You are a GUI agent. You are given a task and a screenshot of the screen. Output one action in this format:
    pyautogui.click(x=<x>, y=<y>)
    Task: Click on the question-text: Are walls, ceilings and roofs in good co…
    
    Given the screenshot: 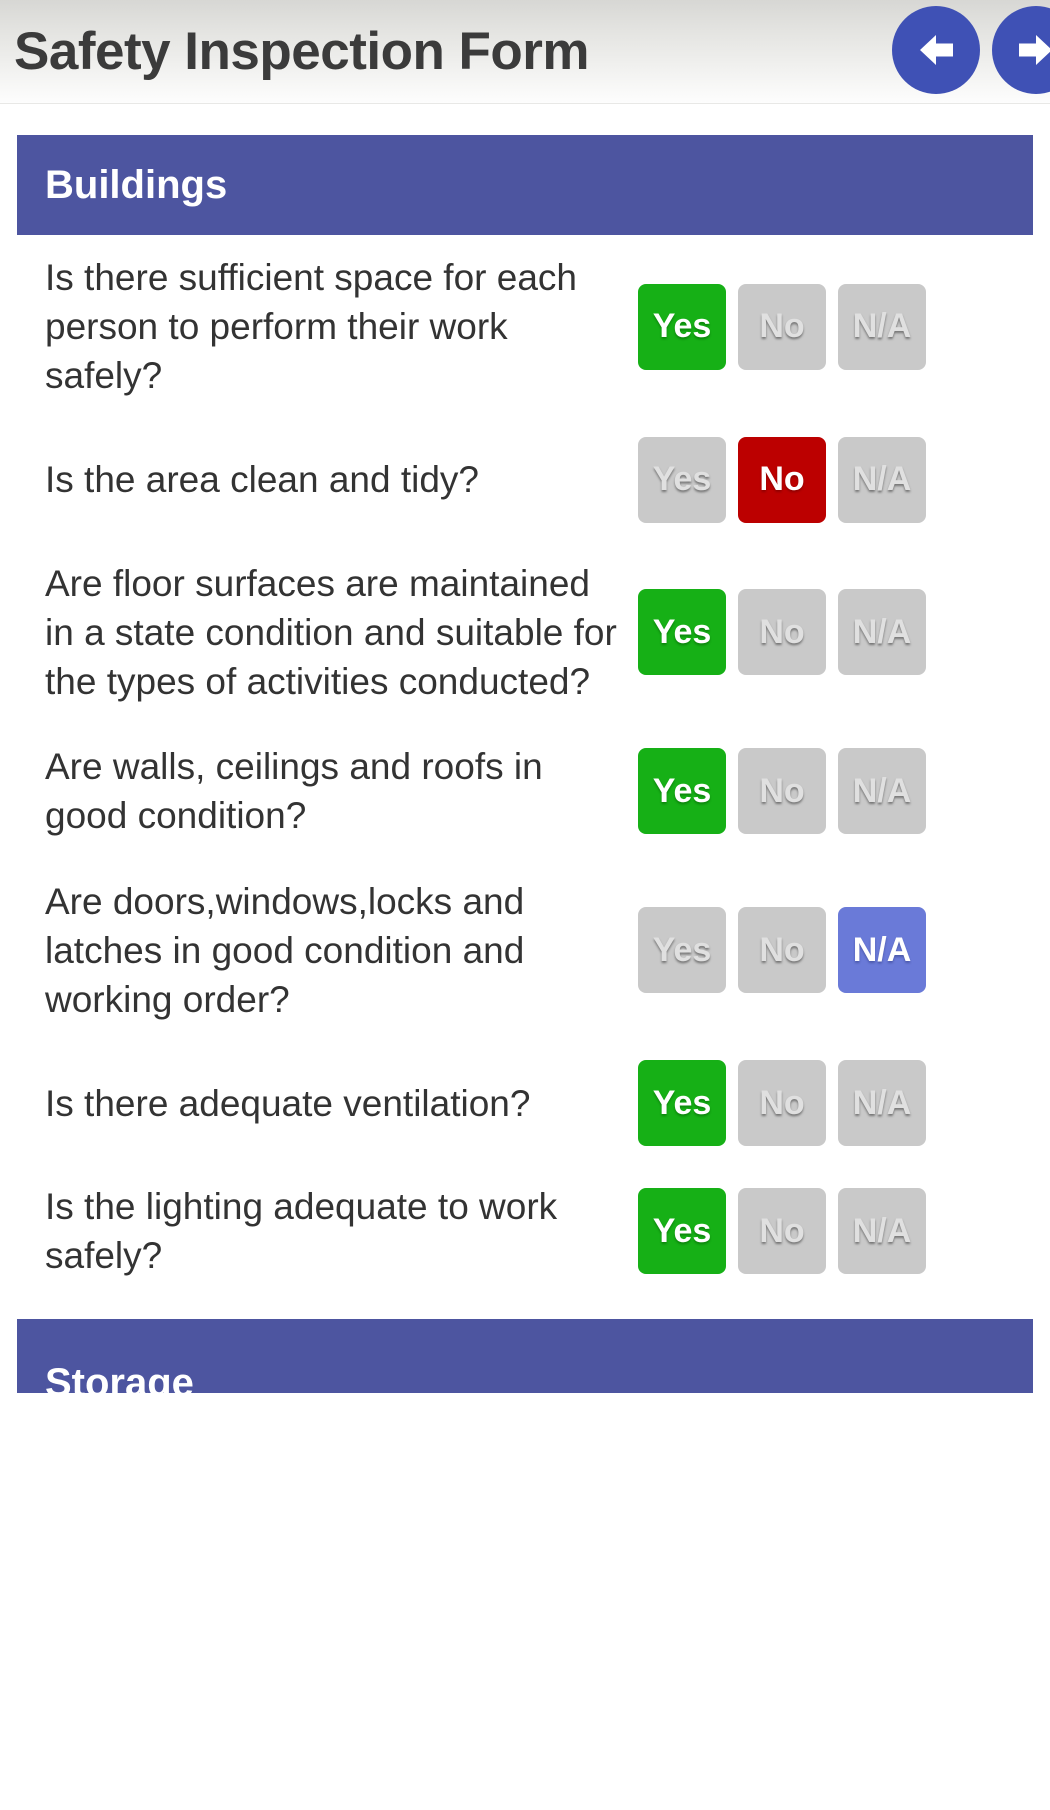 What is the action you would take?
    pyautogui.click(x=294, y=791)
    